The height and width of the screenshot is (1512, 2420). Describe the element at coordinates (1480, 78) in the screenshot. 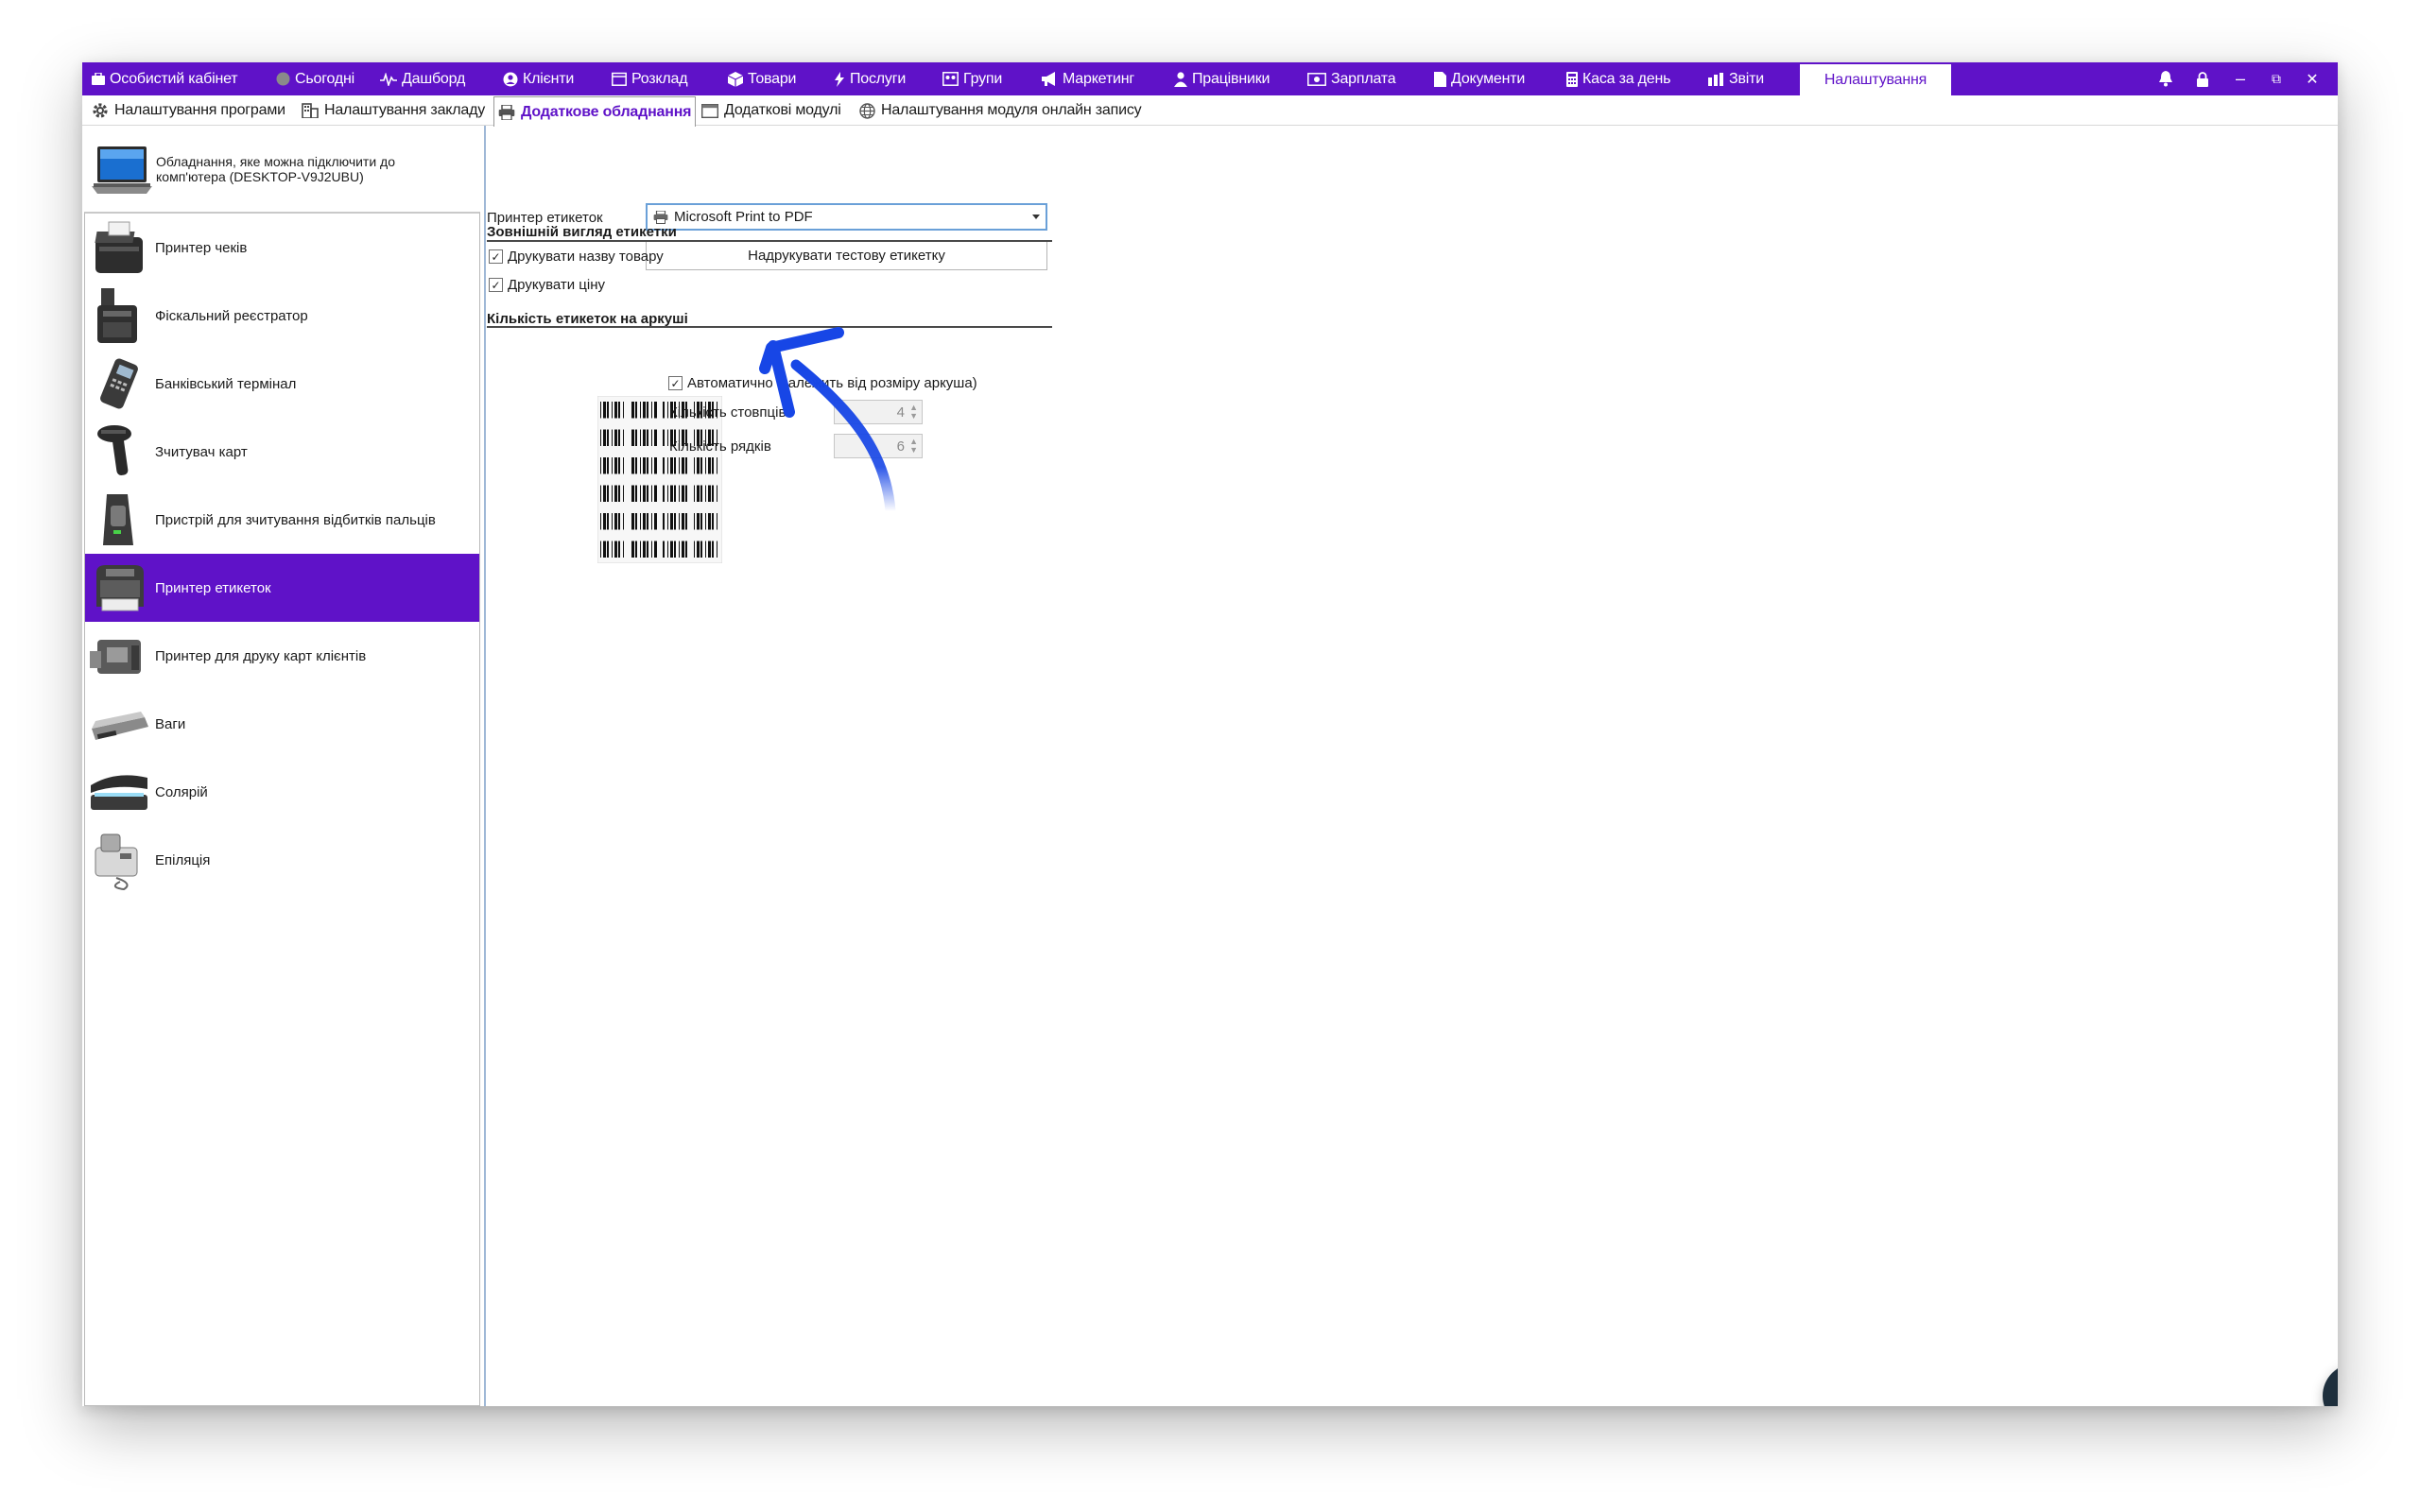

I see `menu-item-documents: Документи` at that location.